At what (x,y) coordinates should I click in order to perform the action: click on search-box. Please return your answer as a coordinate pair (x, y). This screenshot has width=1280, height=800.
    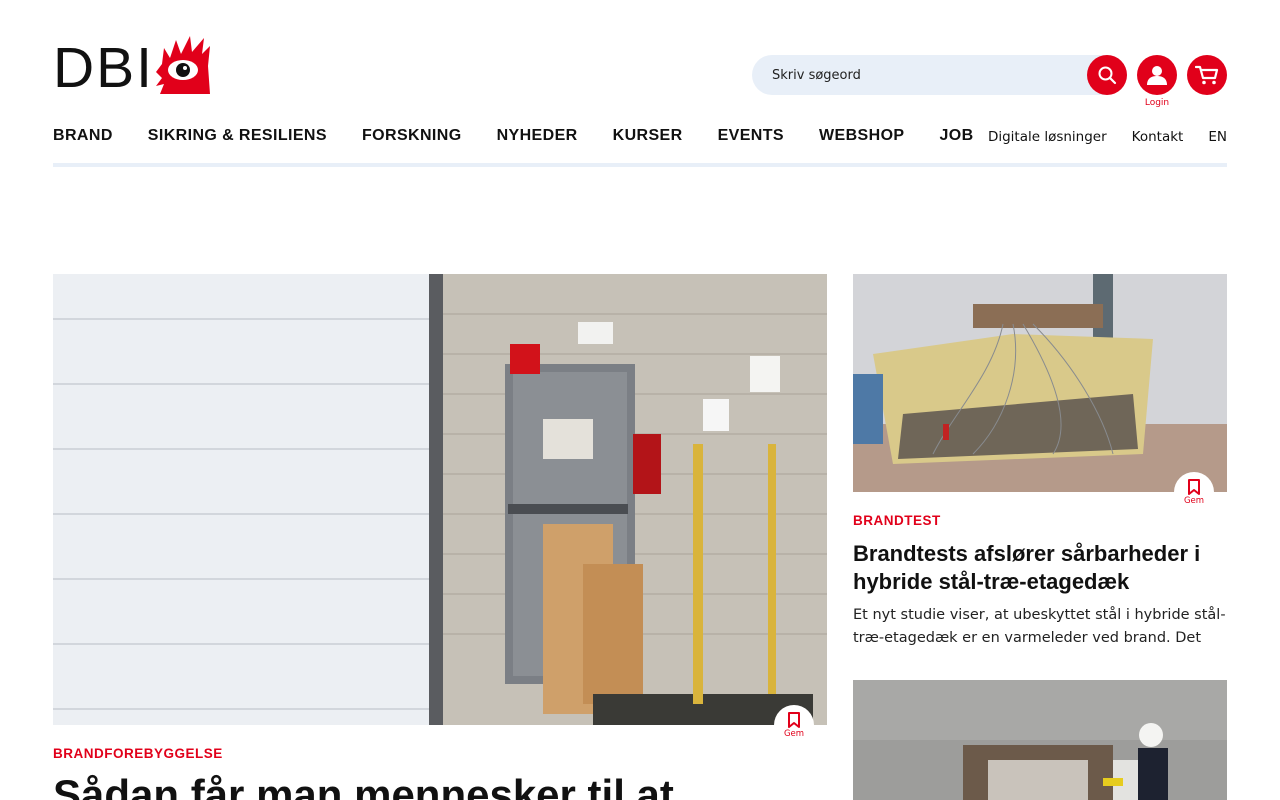
    Looking at the image, I should click on (939, 75).